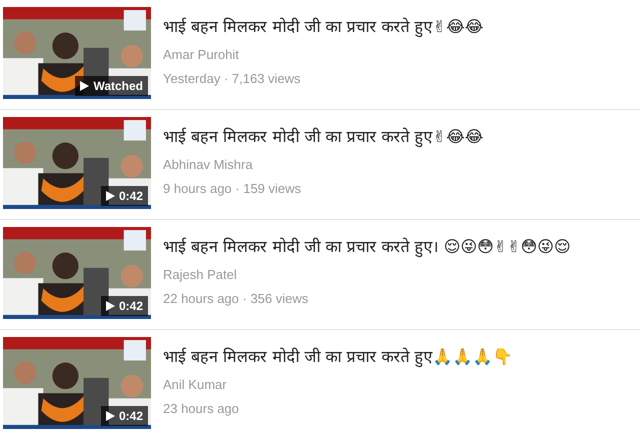 The image size is (640, 438). I want to click on badge-text: Watched, so click(118, 86).